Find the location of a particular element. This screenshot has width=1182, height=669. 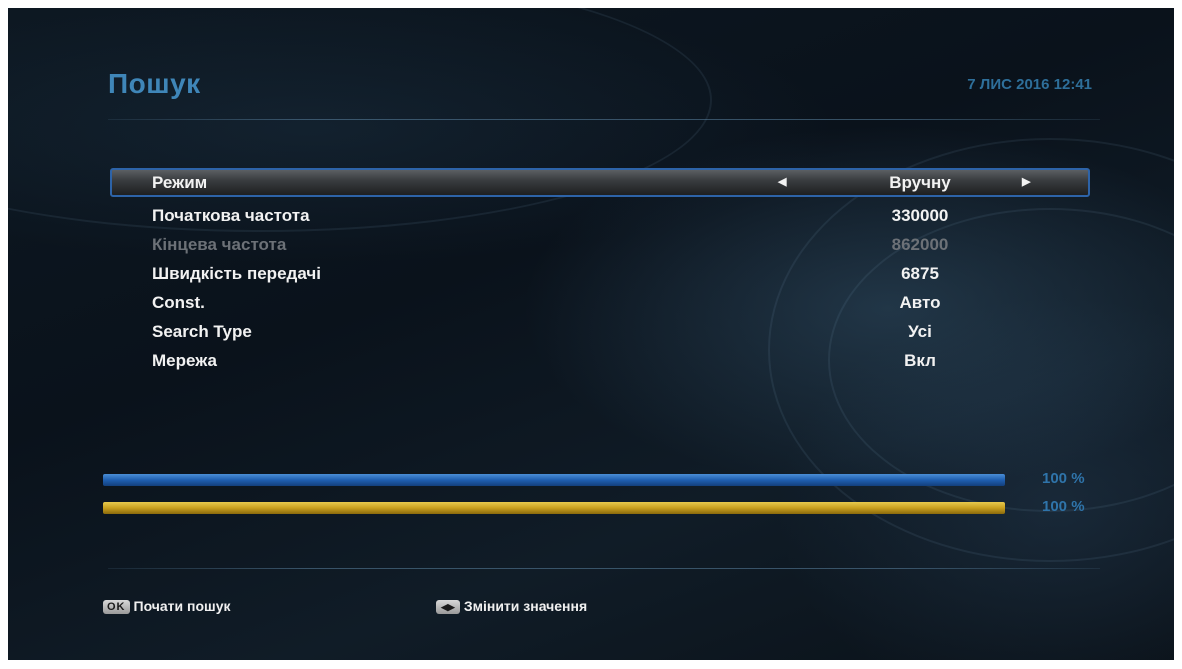

change-value-hint: ◀▶ Змінити значення is located at coordinates (511, 606).